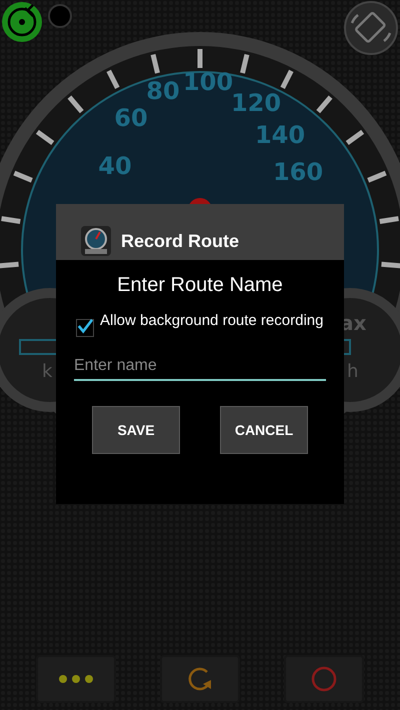  Describe the element at coordinates (298, 172) in the screenshot. I see `speed-scale-label: 160` at that location.